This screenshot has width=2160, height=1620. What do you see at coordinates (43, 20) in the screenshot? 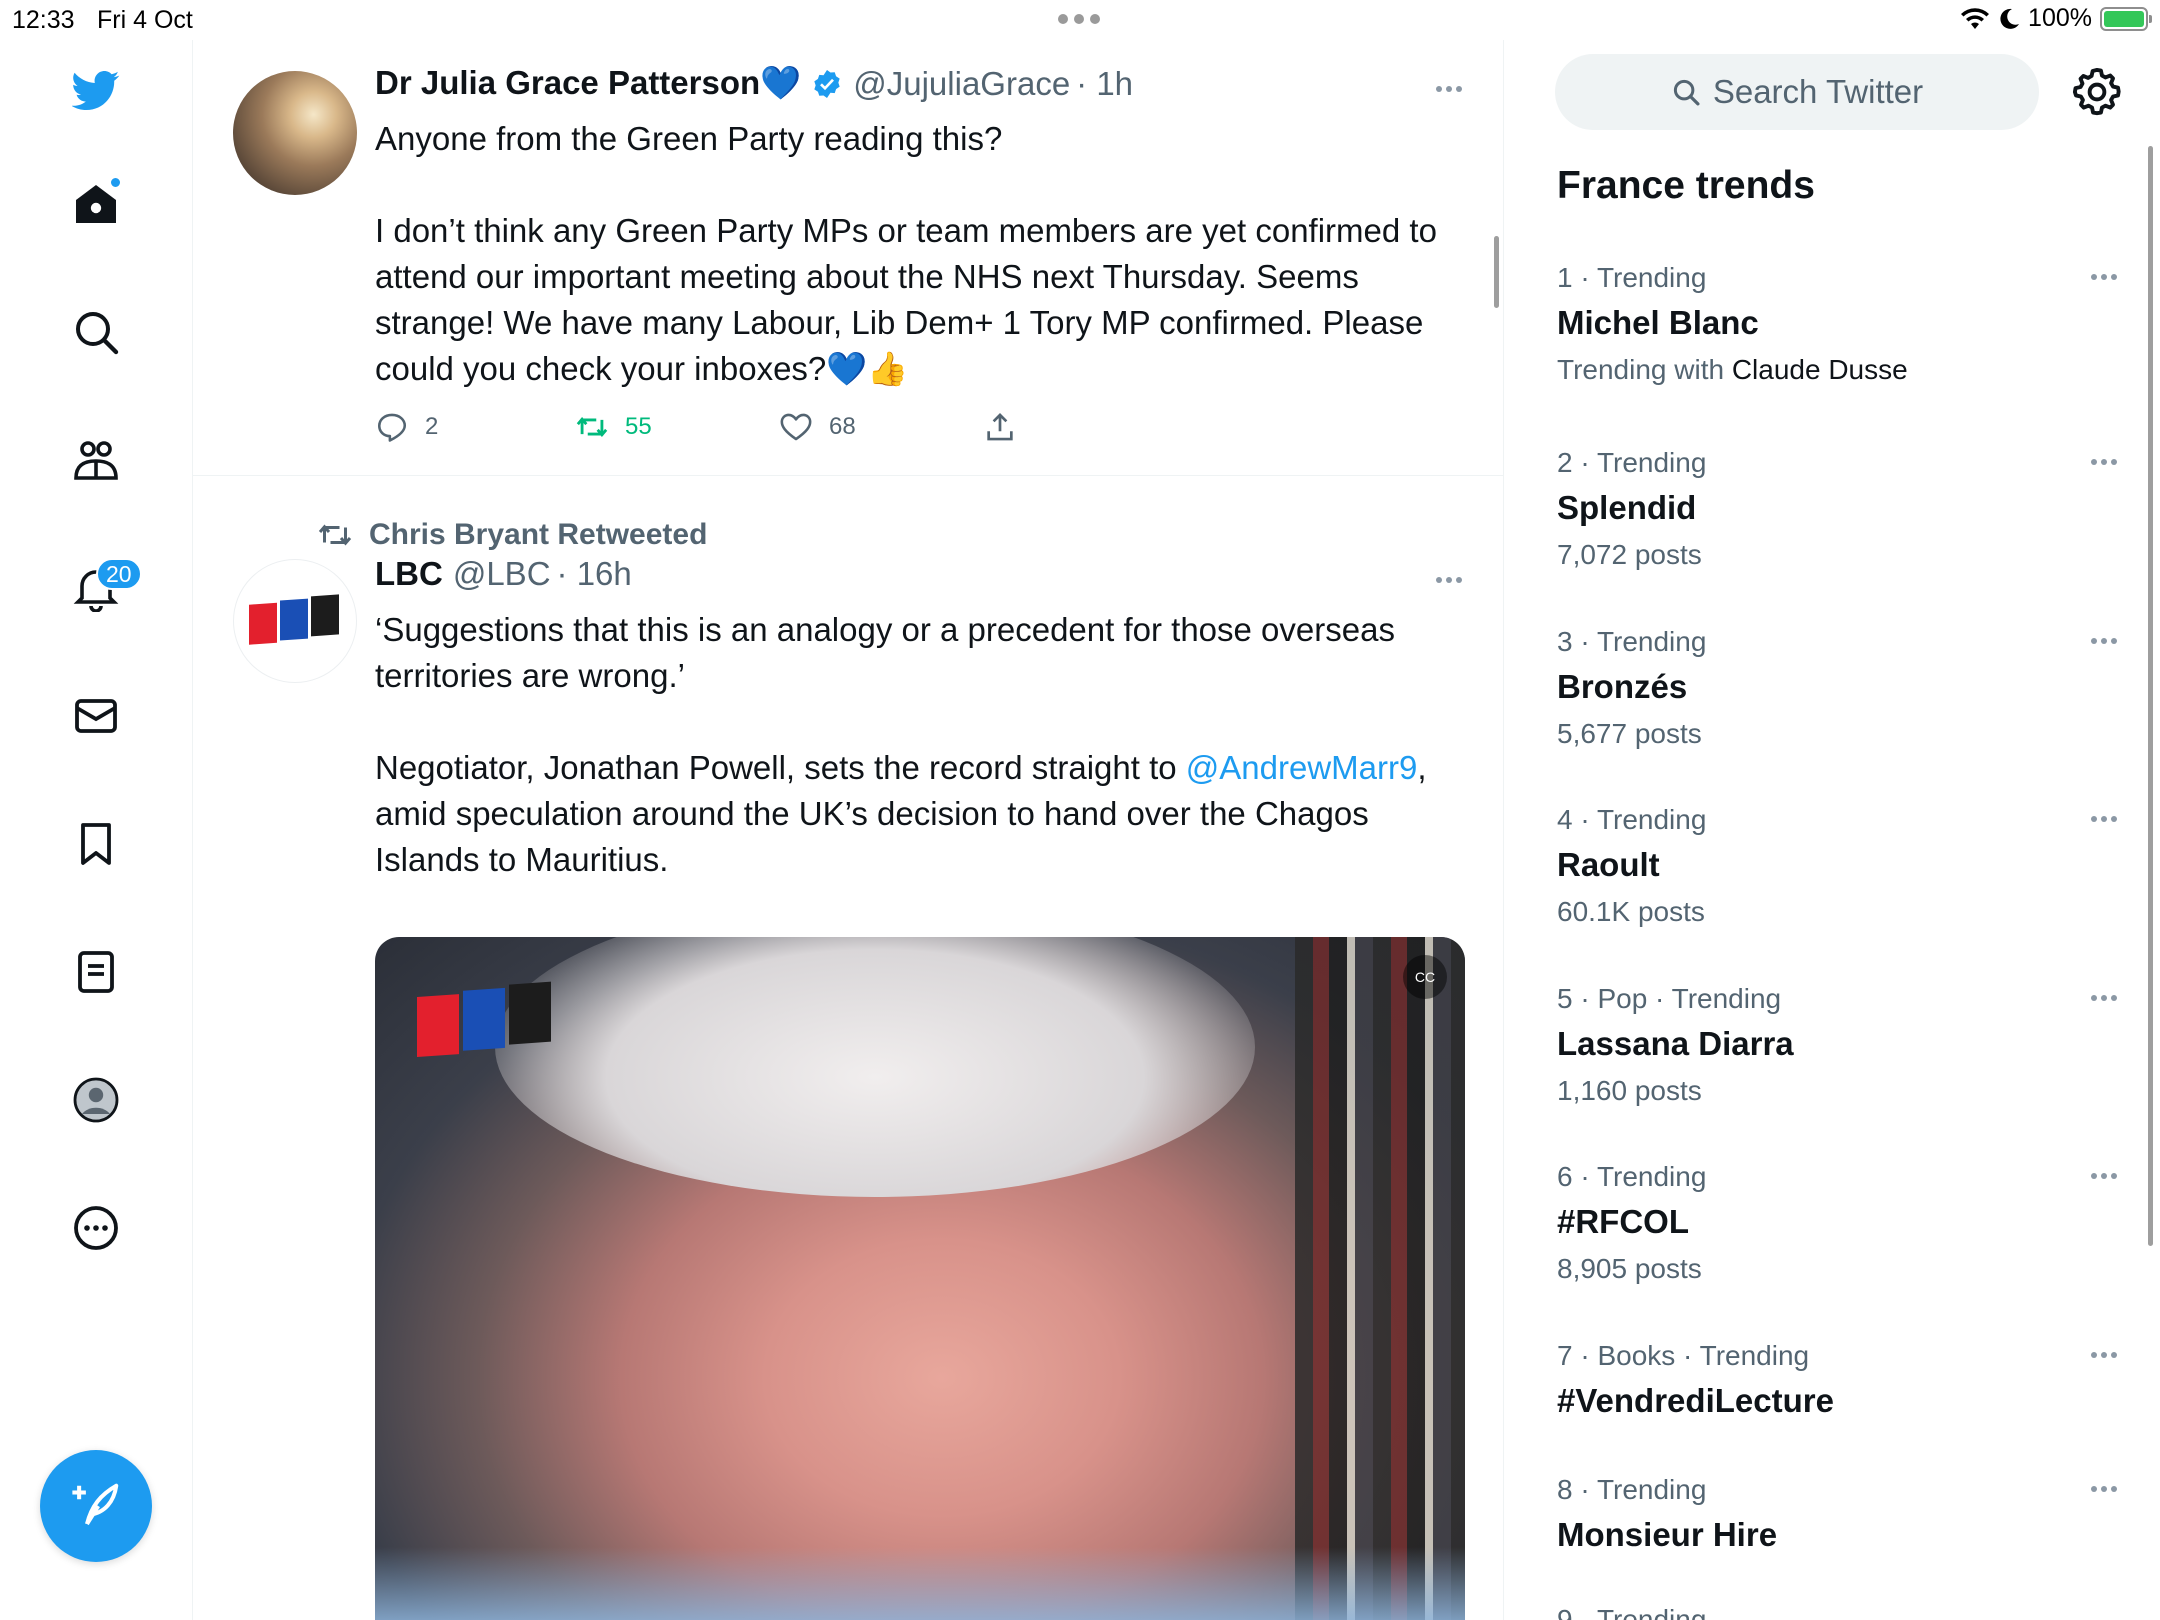
I see `status-time: 12:33` at bounding box center [43, 20].